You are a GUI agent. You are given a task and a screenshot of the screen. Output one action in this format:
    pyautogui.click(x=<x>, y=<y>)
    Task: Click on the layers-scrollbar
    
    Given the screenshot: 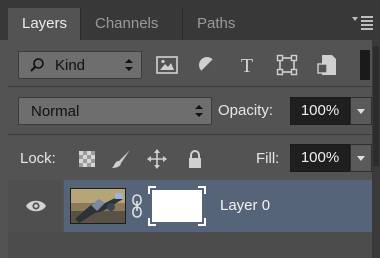 What is the action you would take?
    pyautogui.click(x=376, y=149)
    